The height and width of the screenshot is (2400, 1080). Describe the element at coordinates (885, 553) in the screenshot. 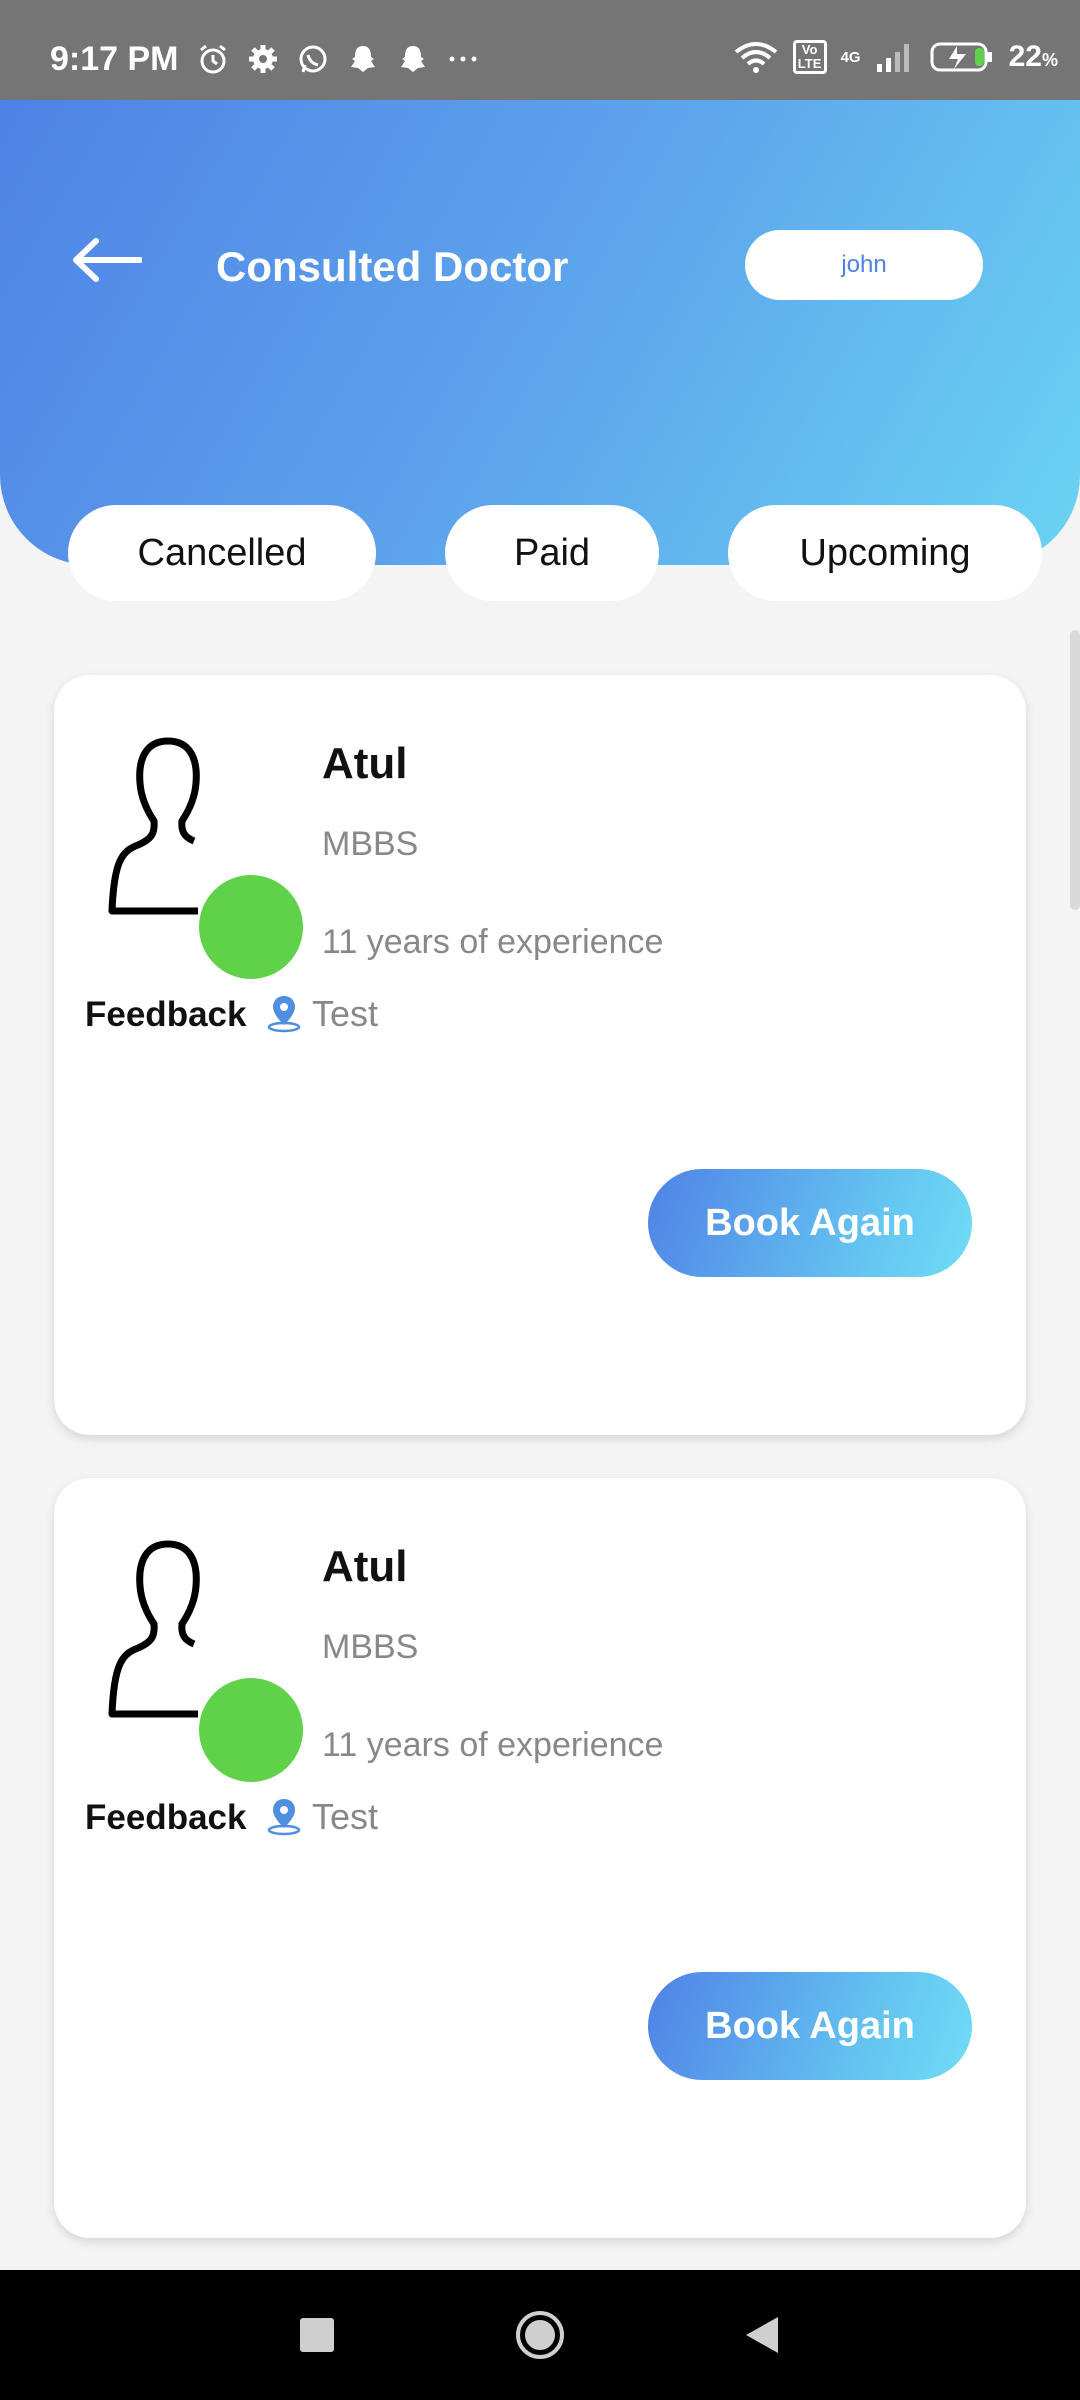

I see `tab-upcoming: Upcoming` at that location.